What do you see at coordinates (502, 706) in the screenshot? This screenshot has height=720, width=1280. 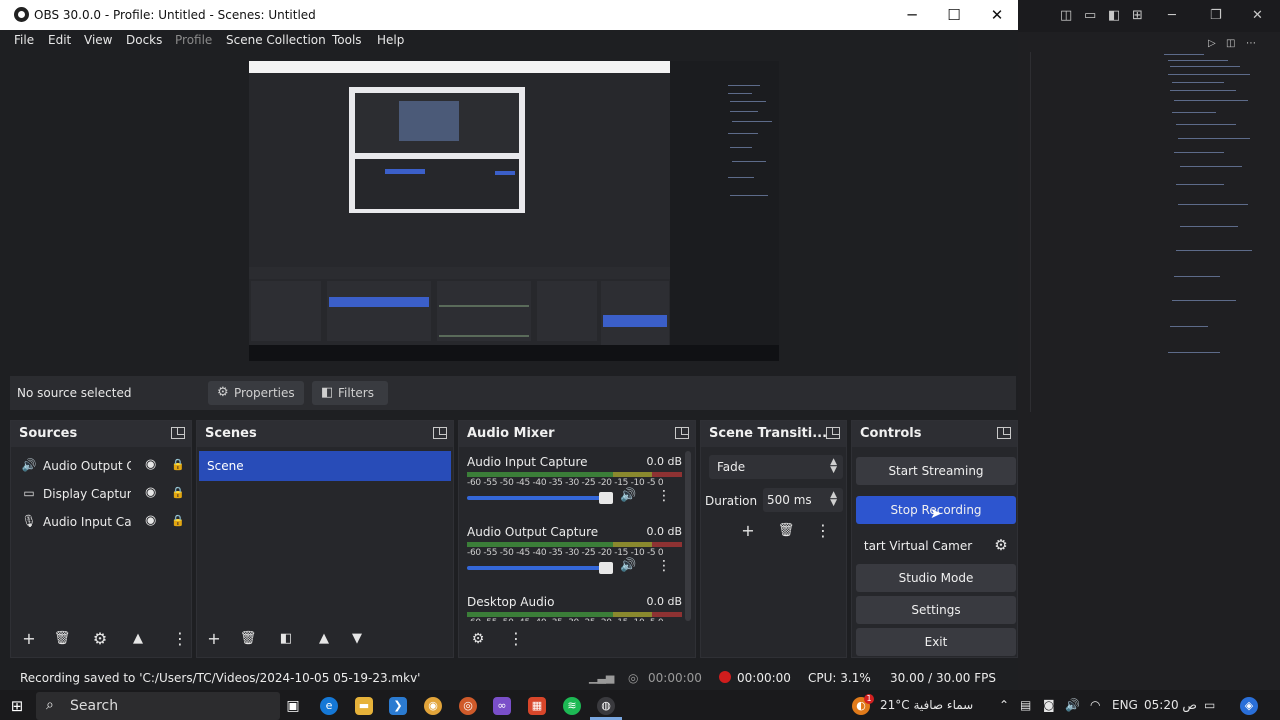 I see `visual-studio-icon: ∞` at bounding box center [502, 706].